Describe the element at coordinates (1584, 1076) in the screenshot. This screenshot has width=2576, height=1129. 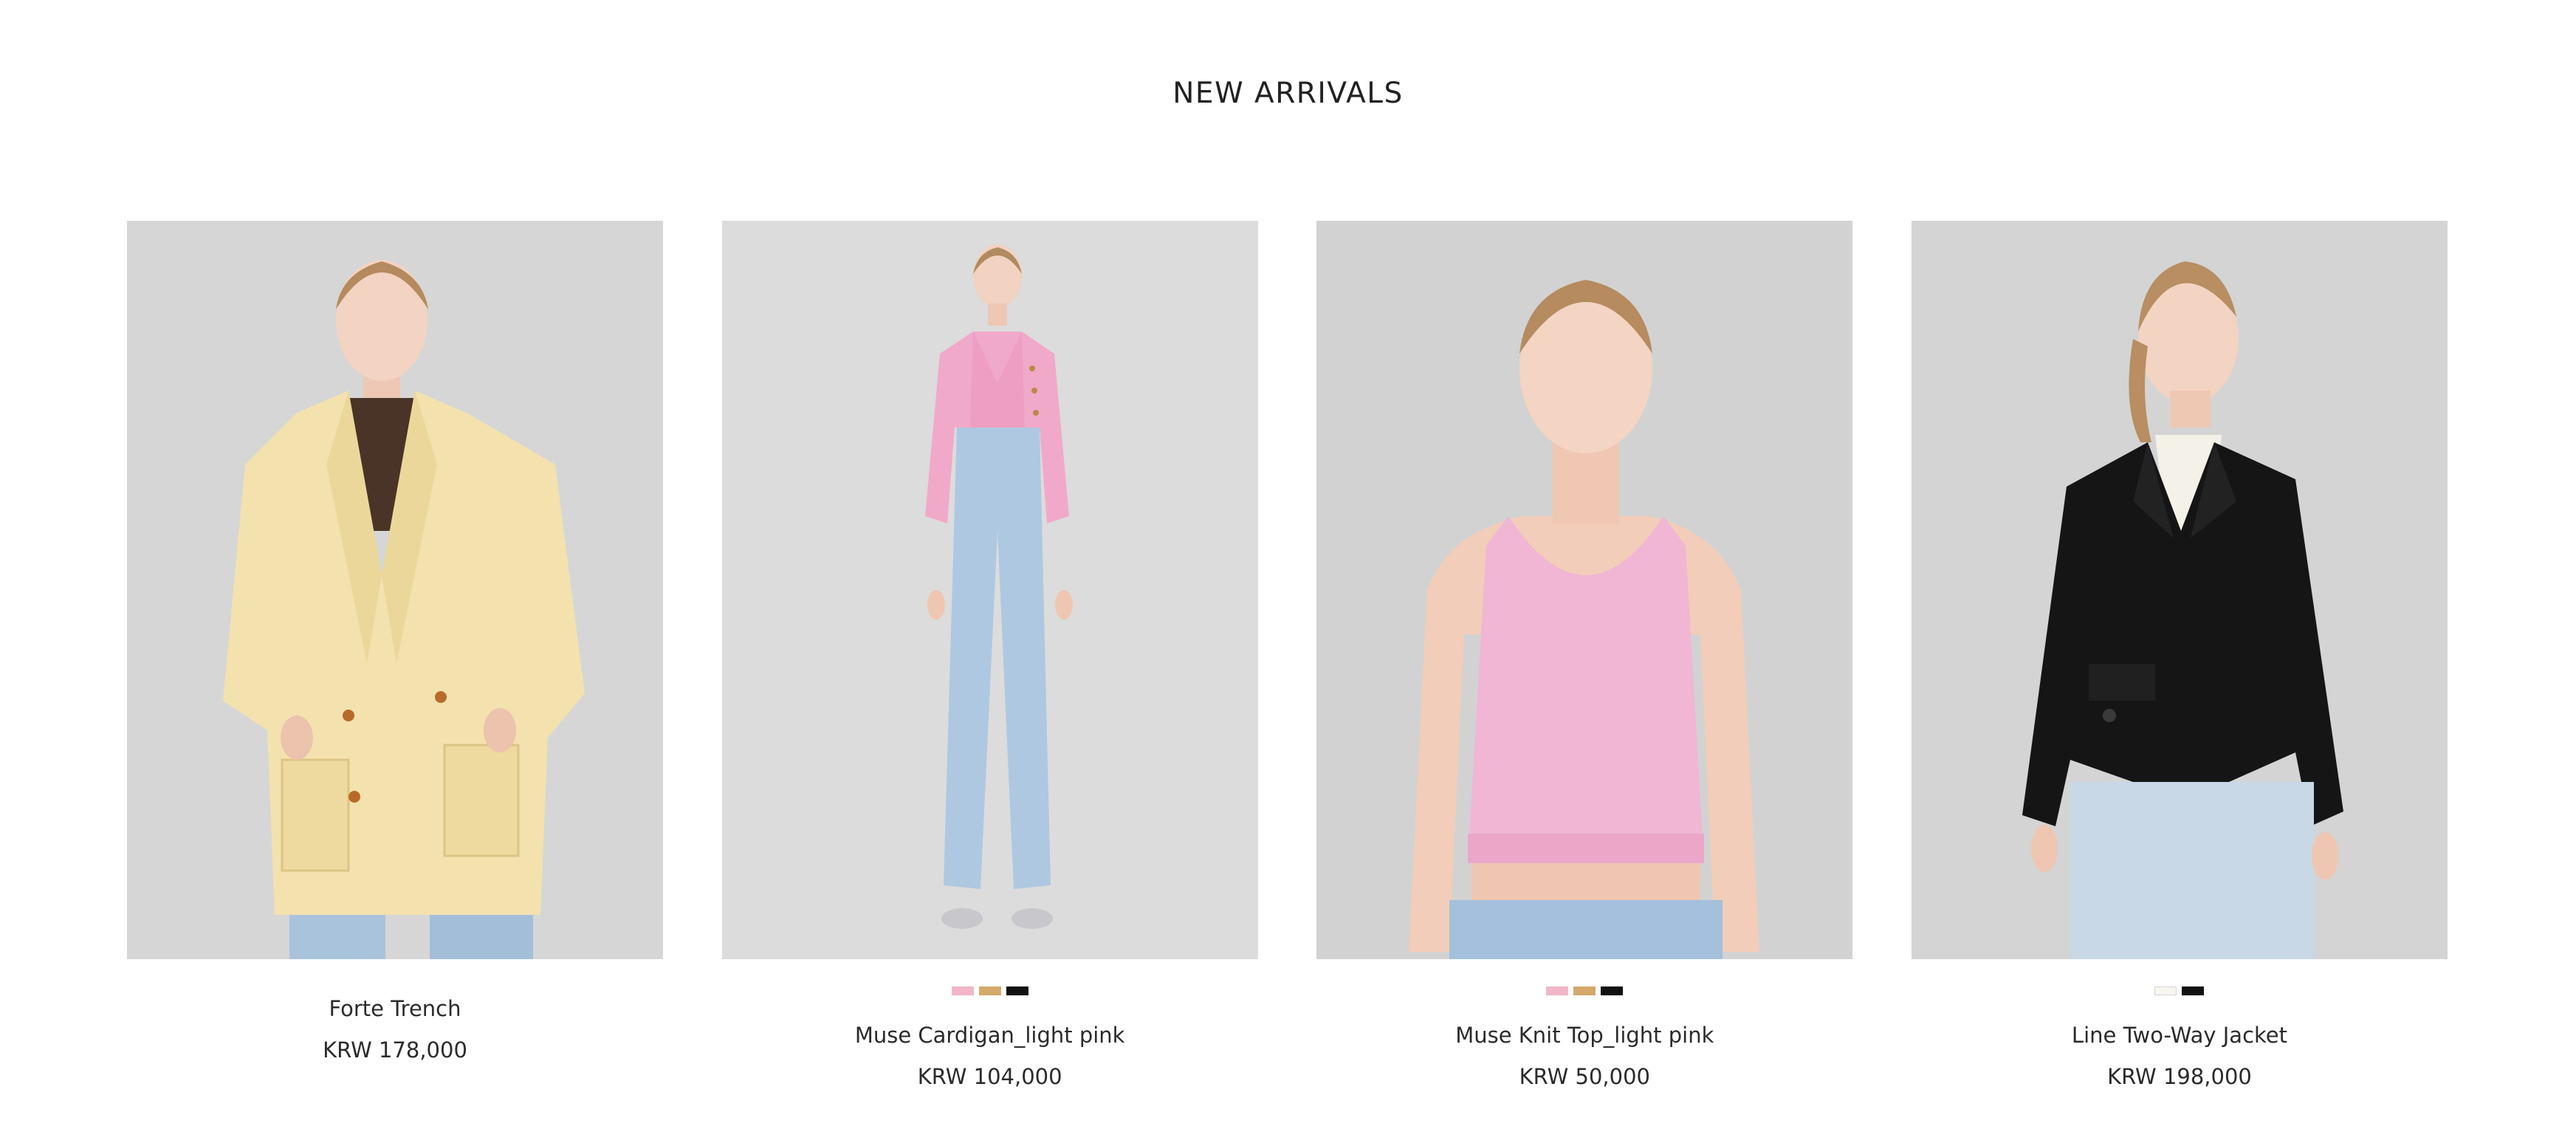
I see `product-price: KRW 50,000` at that location.